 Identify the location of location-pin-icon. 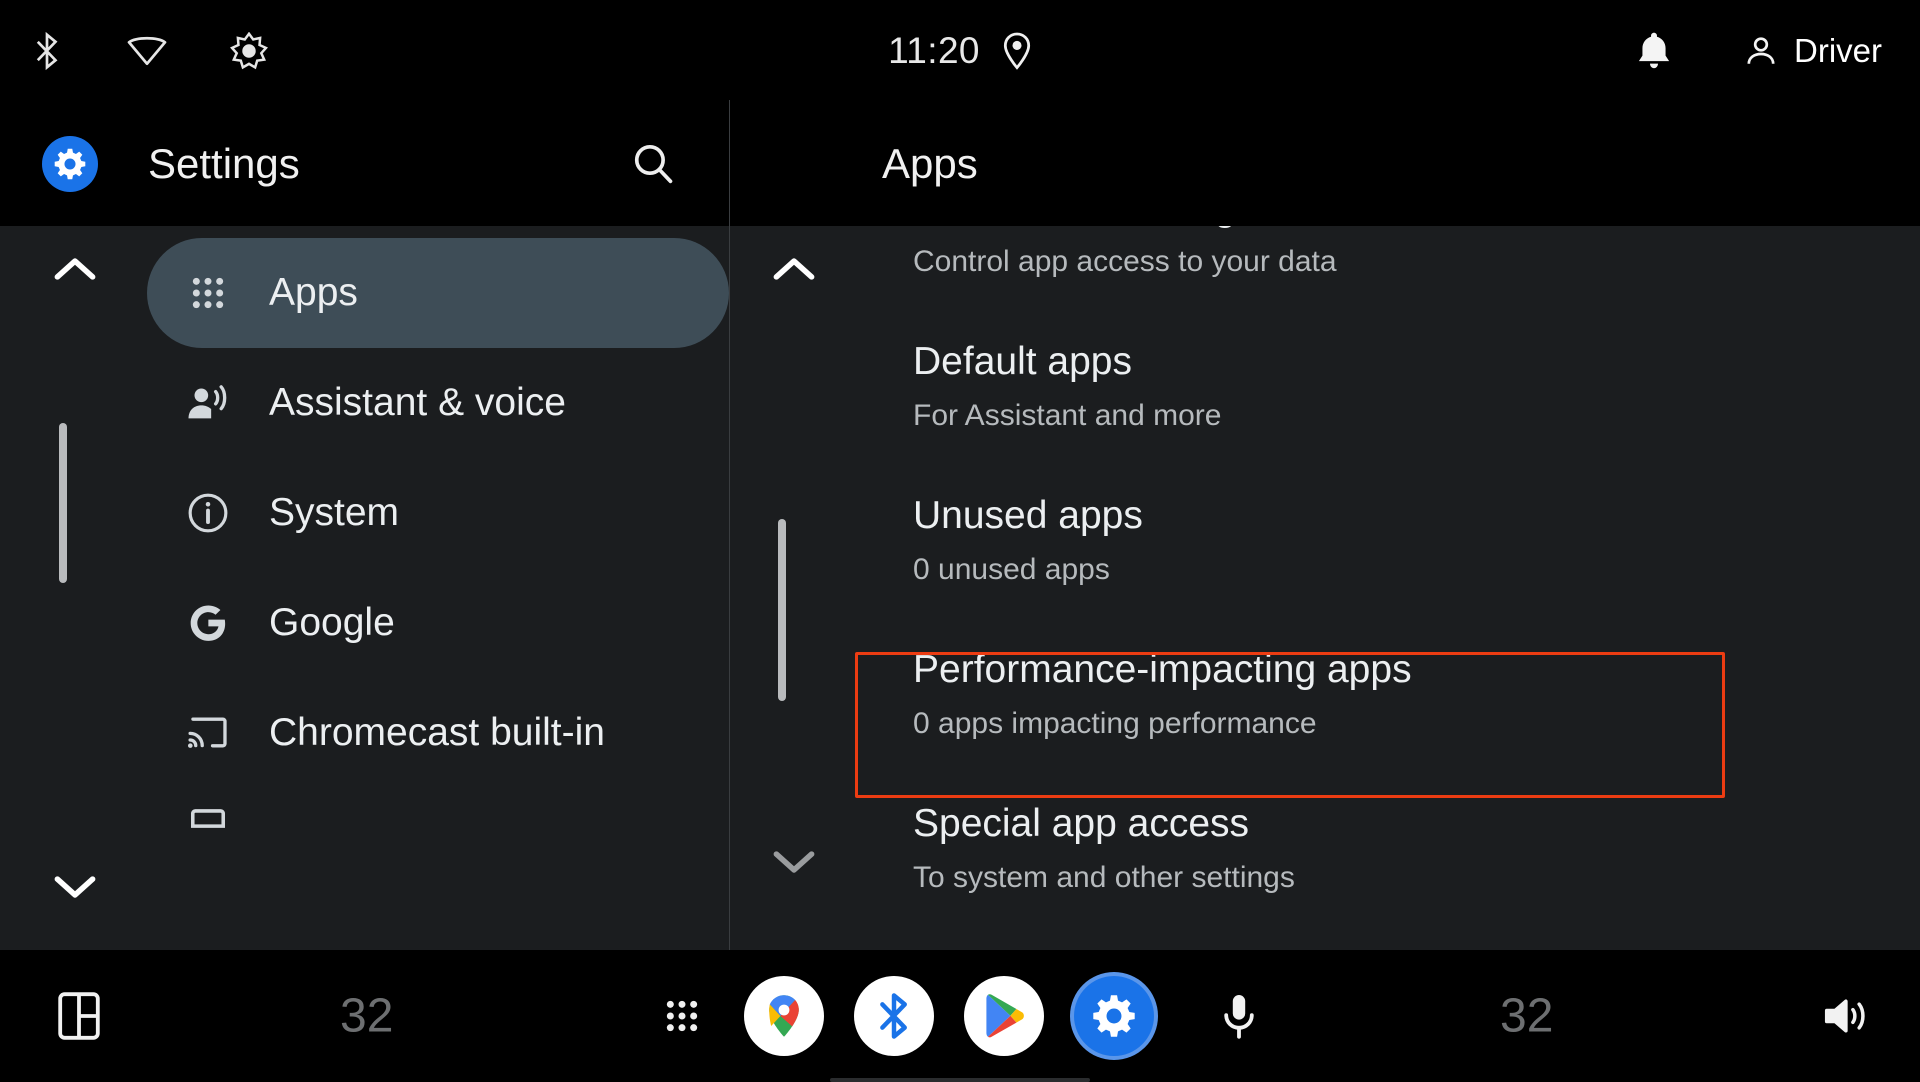
(1017, 51).